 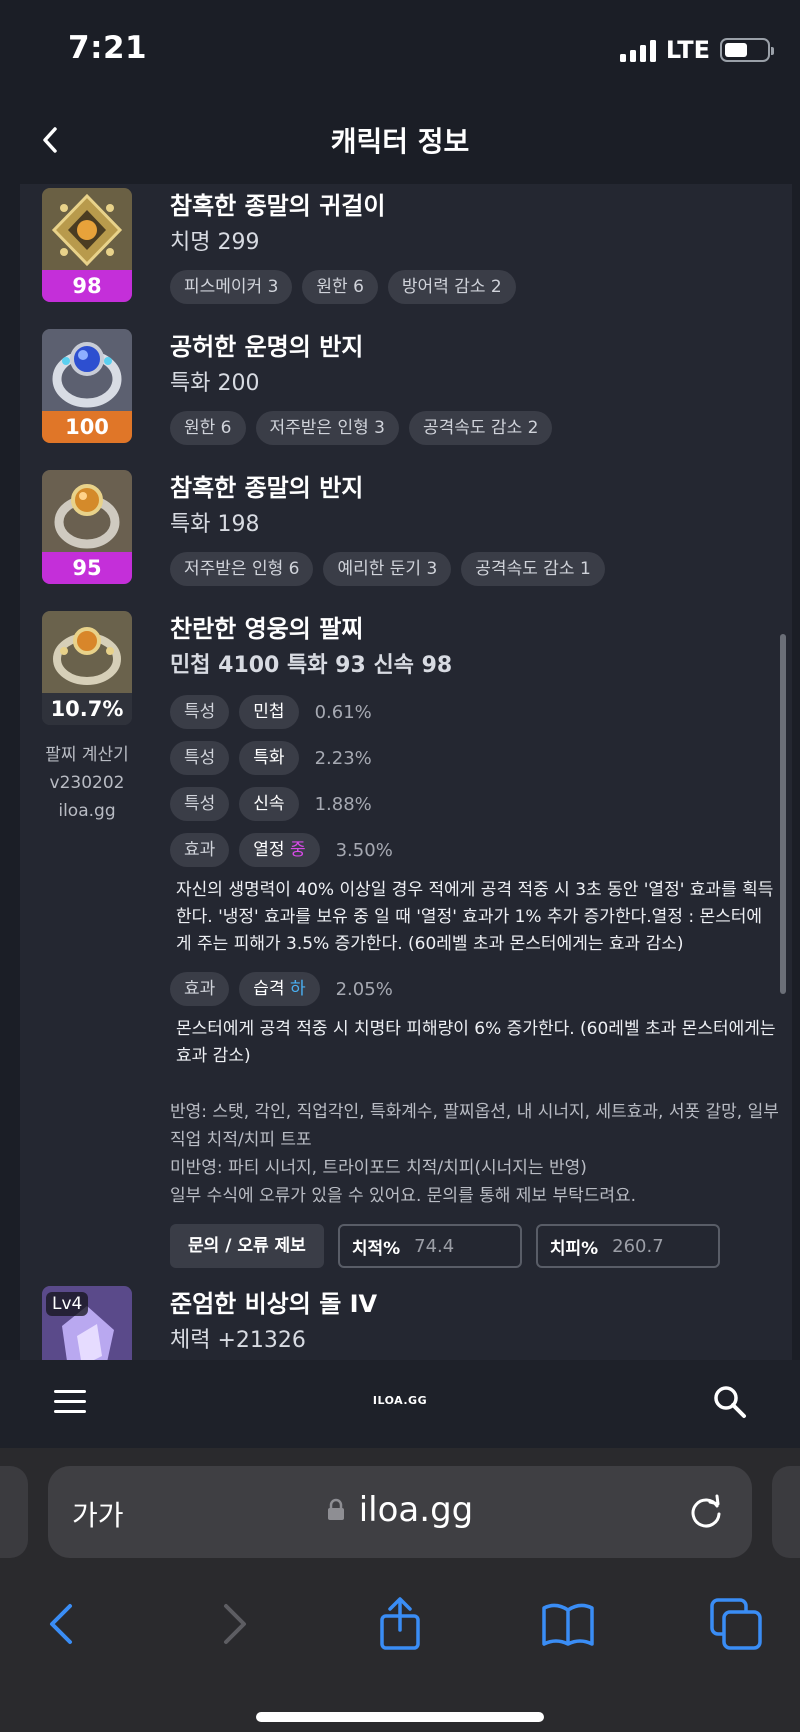 I want to click on bracelet-option-row: 특성 신속 1.88%, so click(x=470, y=804).